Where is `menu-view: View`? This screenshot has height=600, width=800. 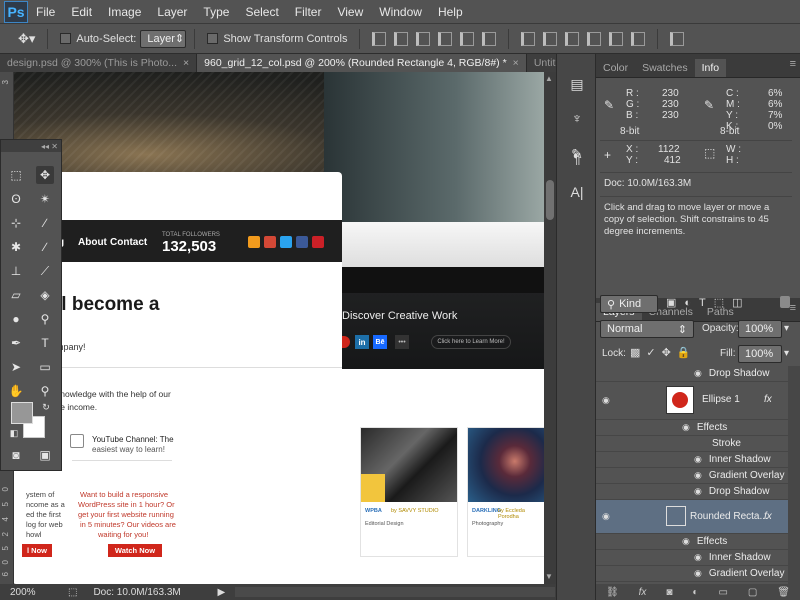
menu-view: View is located at coordinates (350, 12).